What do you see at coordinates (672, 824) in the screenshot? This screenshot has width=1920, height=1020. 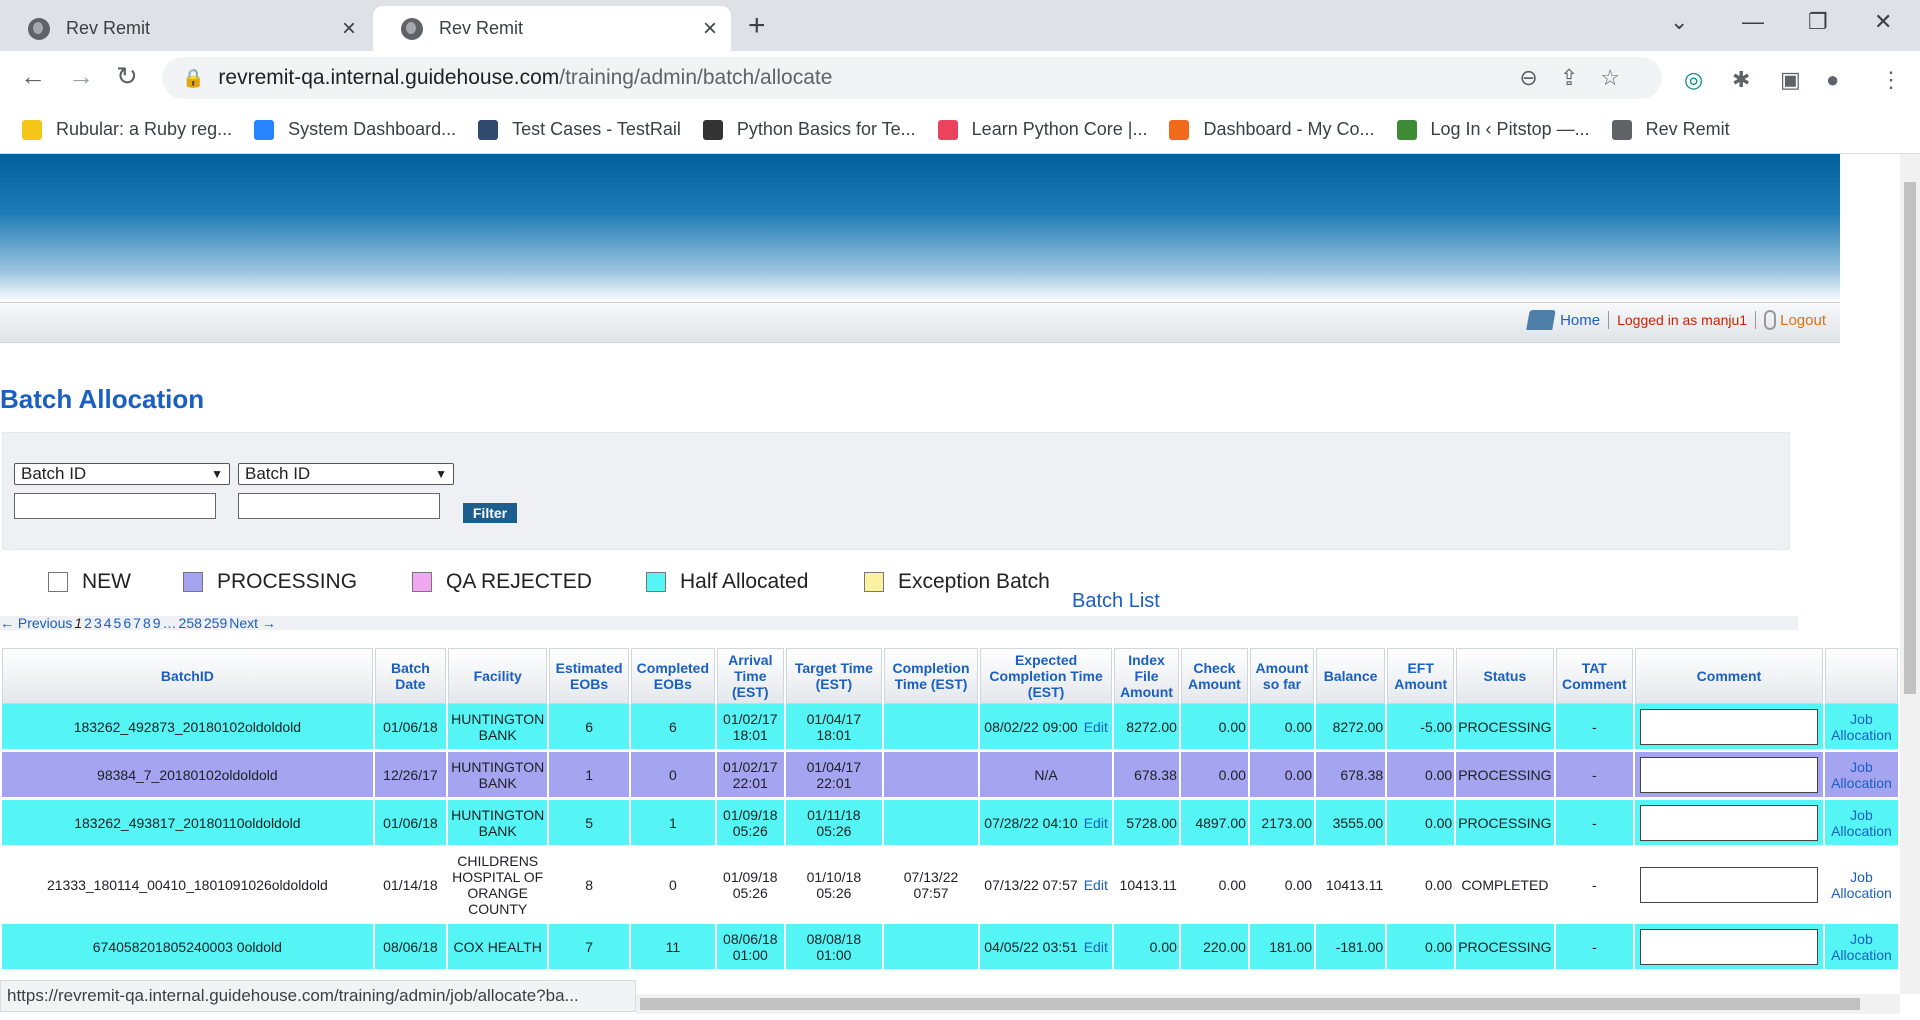 I see `completed-eobs-cell: 1` at bounding box center [672, 824].